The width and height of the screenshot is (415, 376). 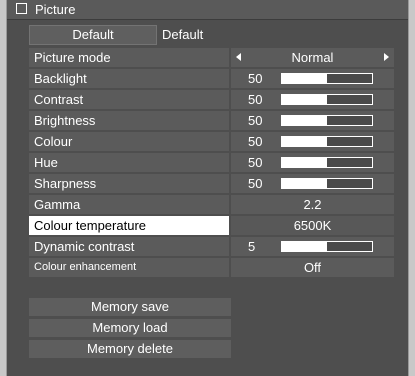 I want to click on setting-row-hue: Hue 50, so click(x=211, y=162).